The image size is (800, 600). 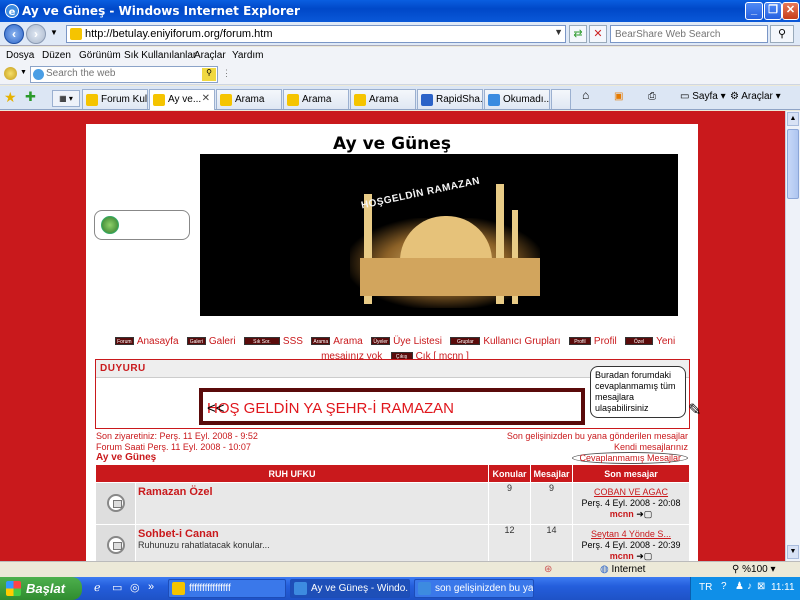 I want to click on quicklaunch-desktop-icon: ▭, so click(x=117, y=587).